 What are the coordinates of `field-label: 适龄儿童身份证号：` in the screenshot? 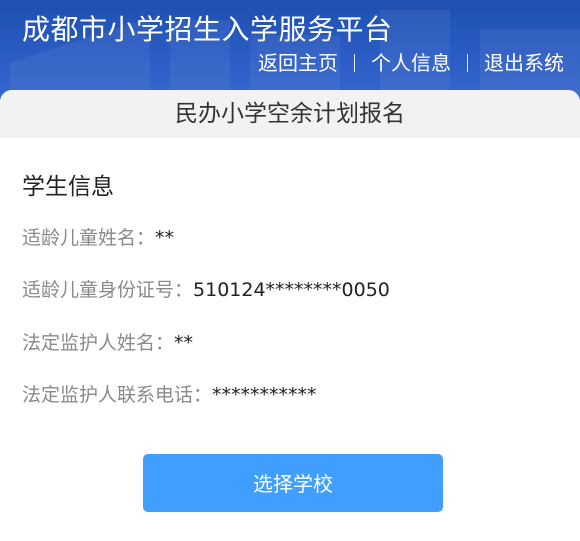 It's located at (108, 290).